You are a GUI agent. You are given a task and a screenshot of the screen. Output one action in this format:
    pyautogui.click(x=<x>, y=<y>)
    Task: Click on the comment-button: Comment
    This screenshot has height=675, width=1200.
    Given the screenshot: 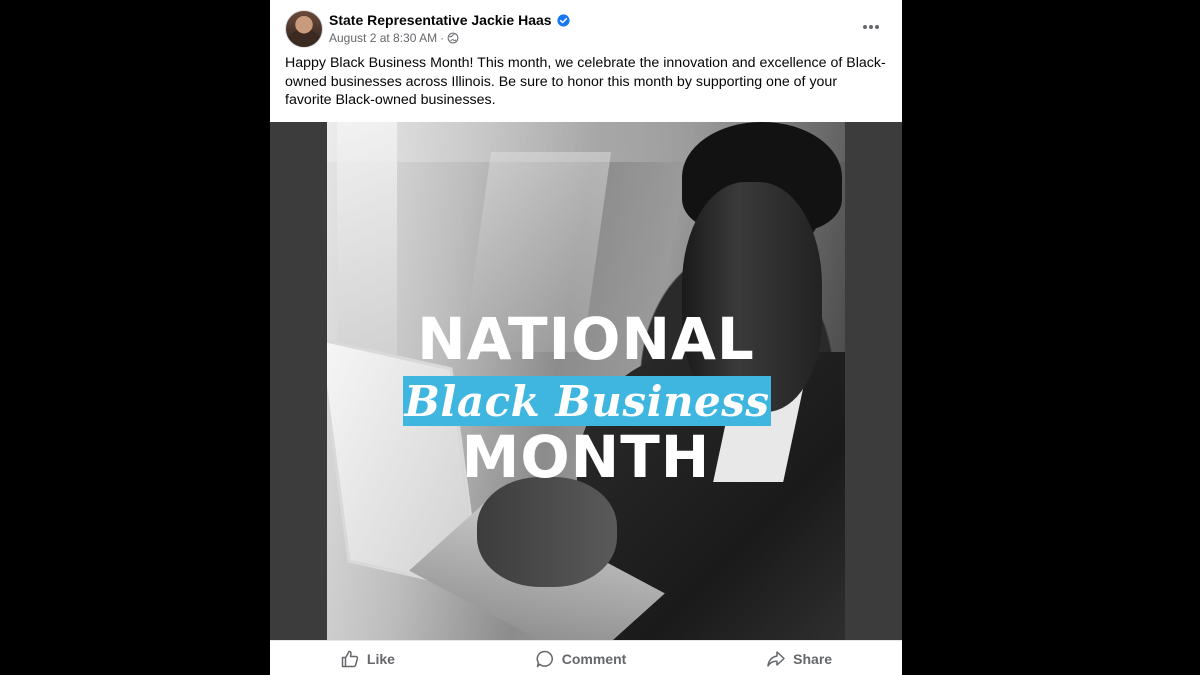 What is the action you would take?
    pyautogui.click(x=581, y=659)
    